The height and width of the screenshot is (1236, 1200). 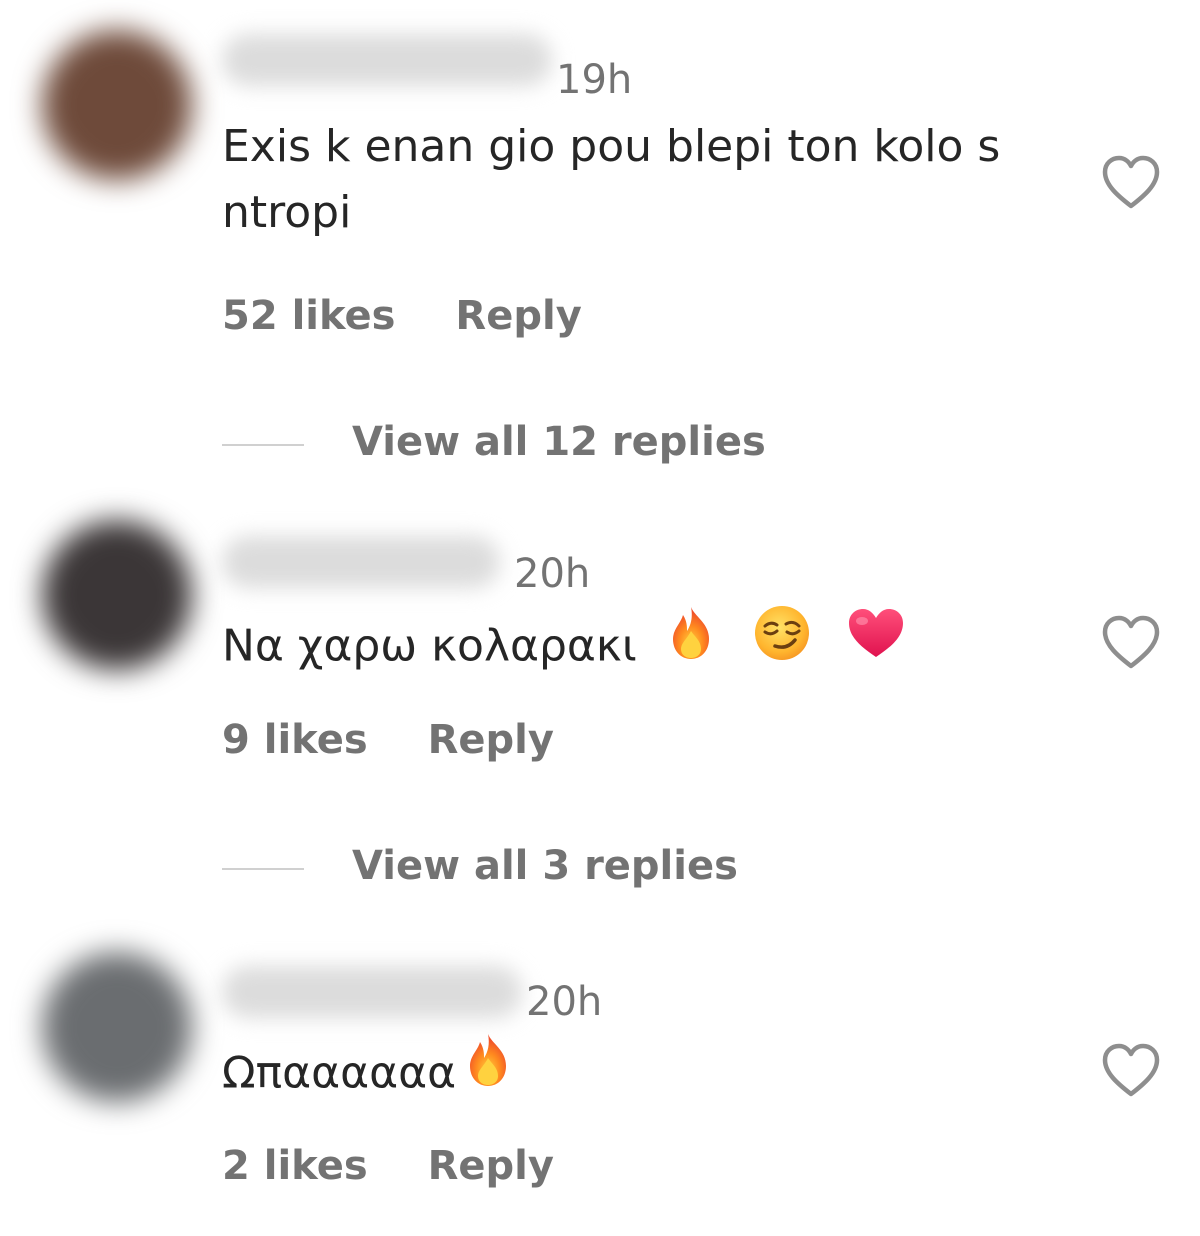 What do you see at coordinates (295, 740) in the screenshot?
I see `likes-count: 9 likes` at bounding box center [295, 740].